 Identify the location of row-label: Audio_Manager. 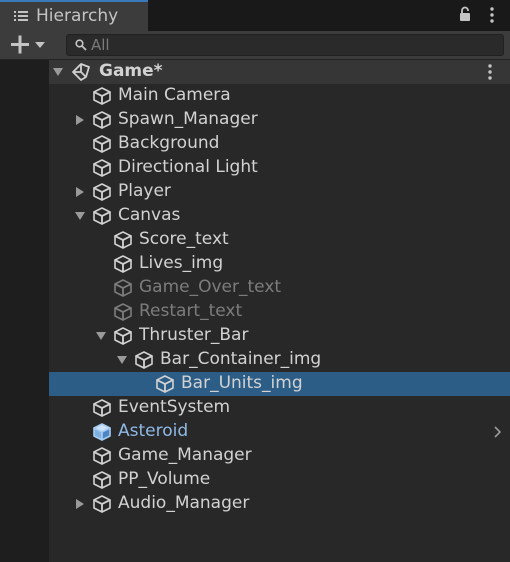
(184, 503).